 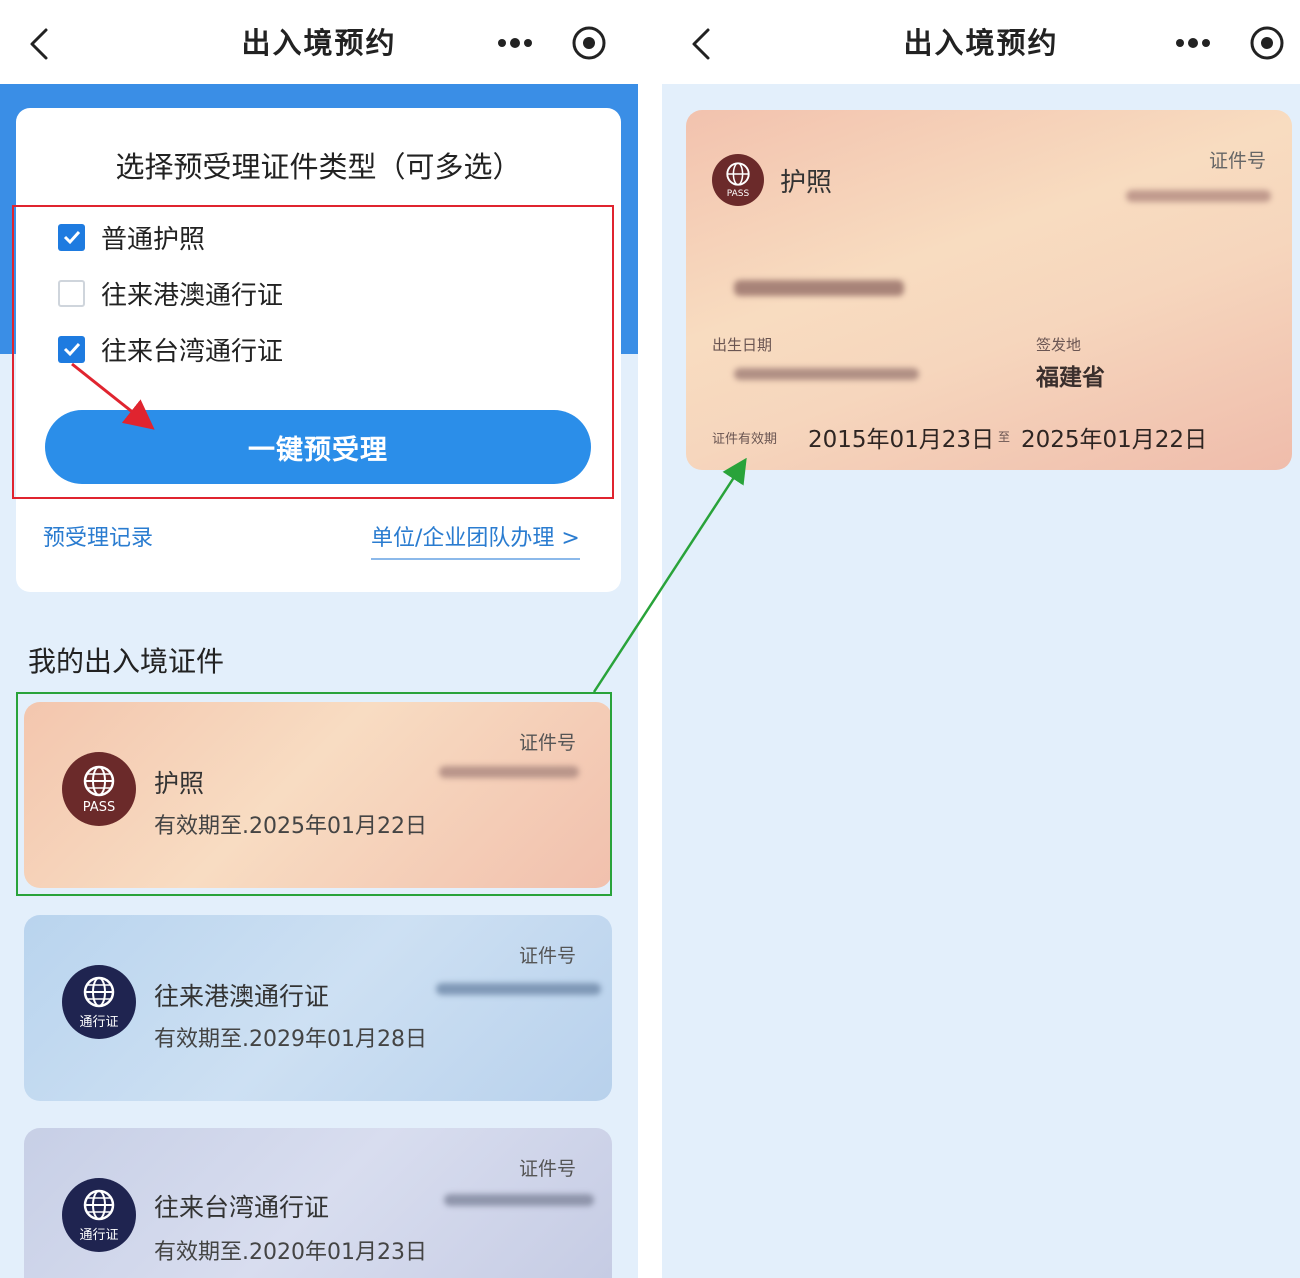 What do you see at coordinates (1059, 345) in the screenshot?
I see `issue-place-label: 签发地` at bounding box center [1059, 345].